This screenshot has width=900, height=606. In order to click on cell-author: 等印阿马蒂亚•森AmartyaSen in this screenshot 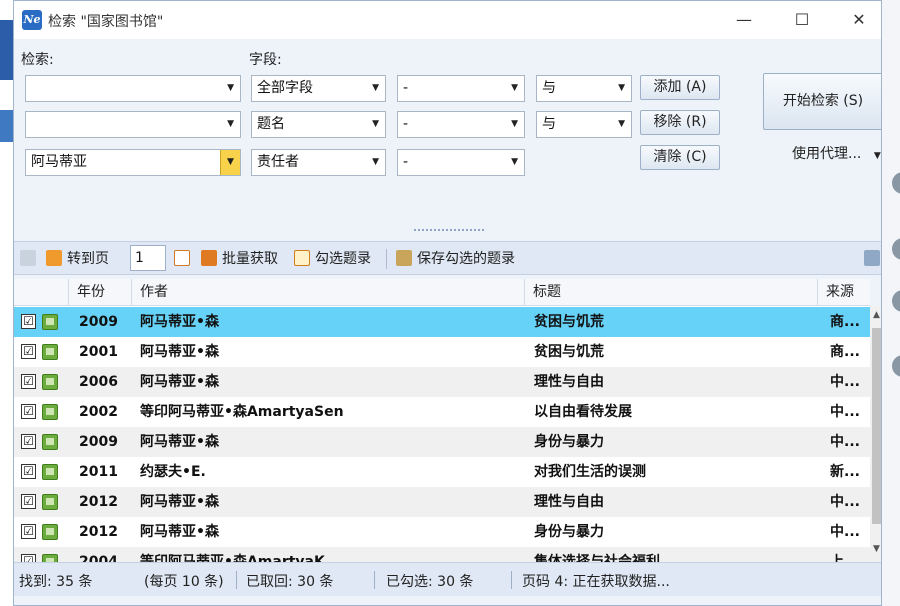, I will do `click(242, 412)`.